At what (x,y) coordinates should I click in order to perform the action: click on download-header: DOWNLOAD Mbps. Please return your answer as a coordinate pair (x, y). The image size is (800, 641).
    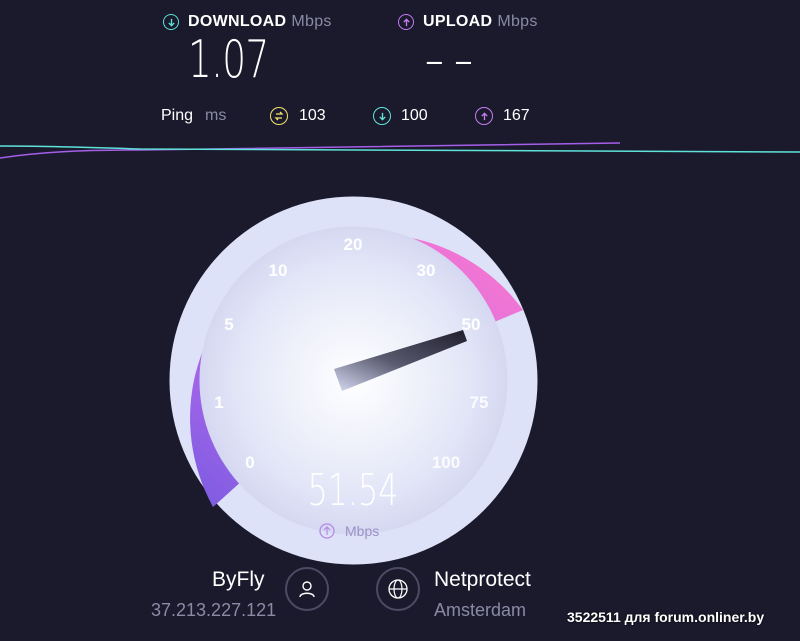
    Looking at the image, I should click on (247, 22).